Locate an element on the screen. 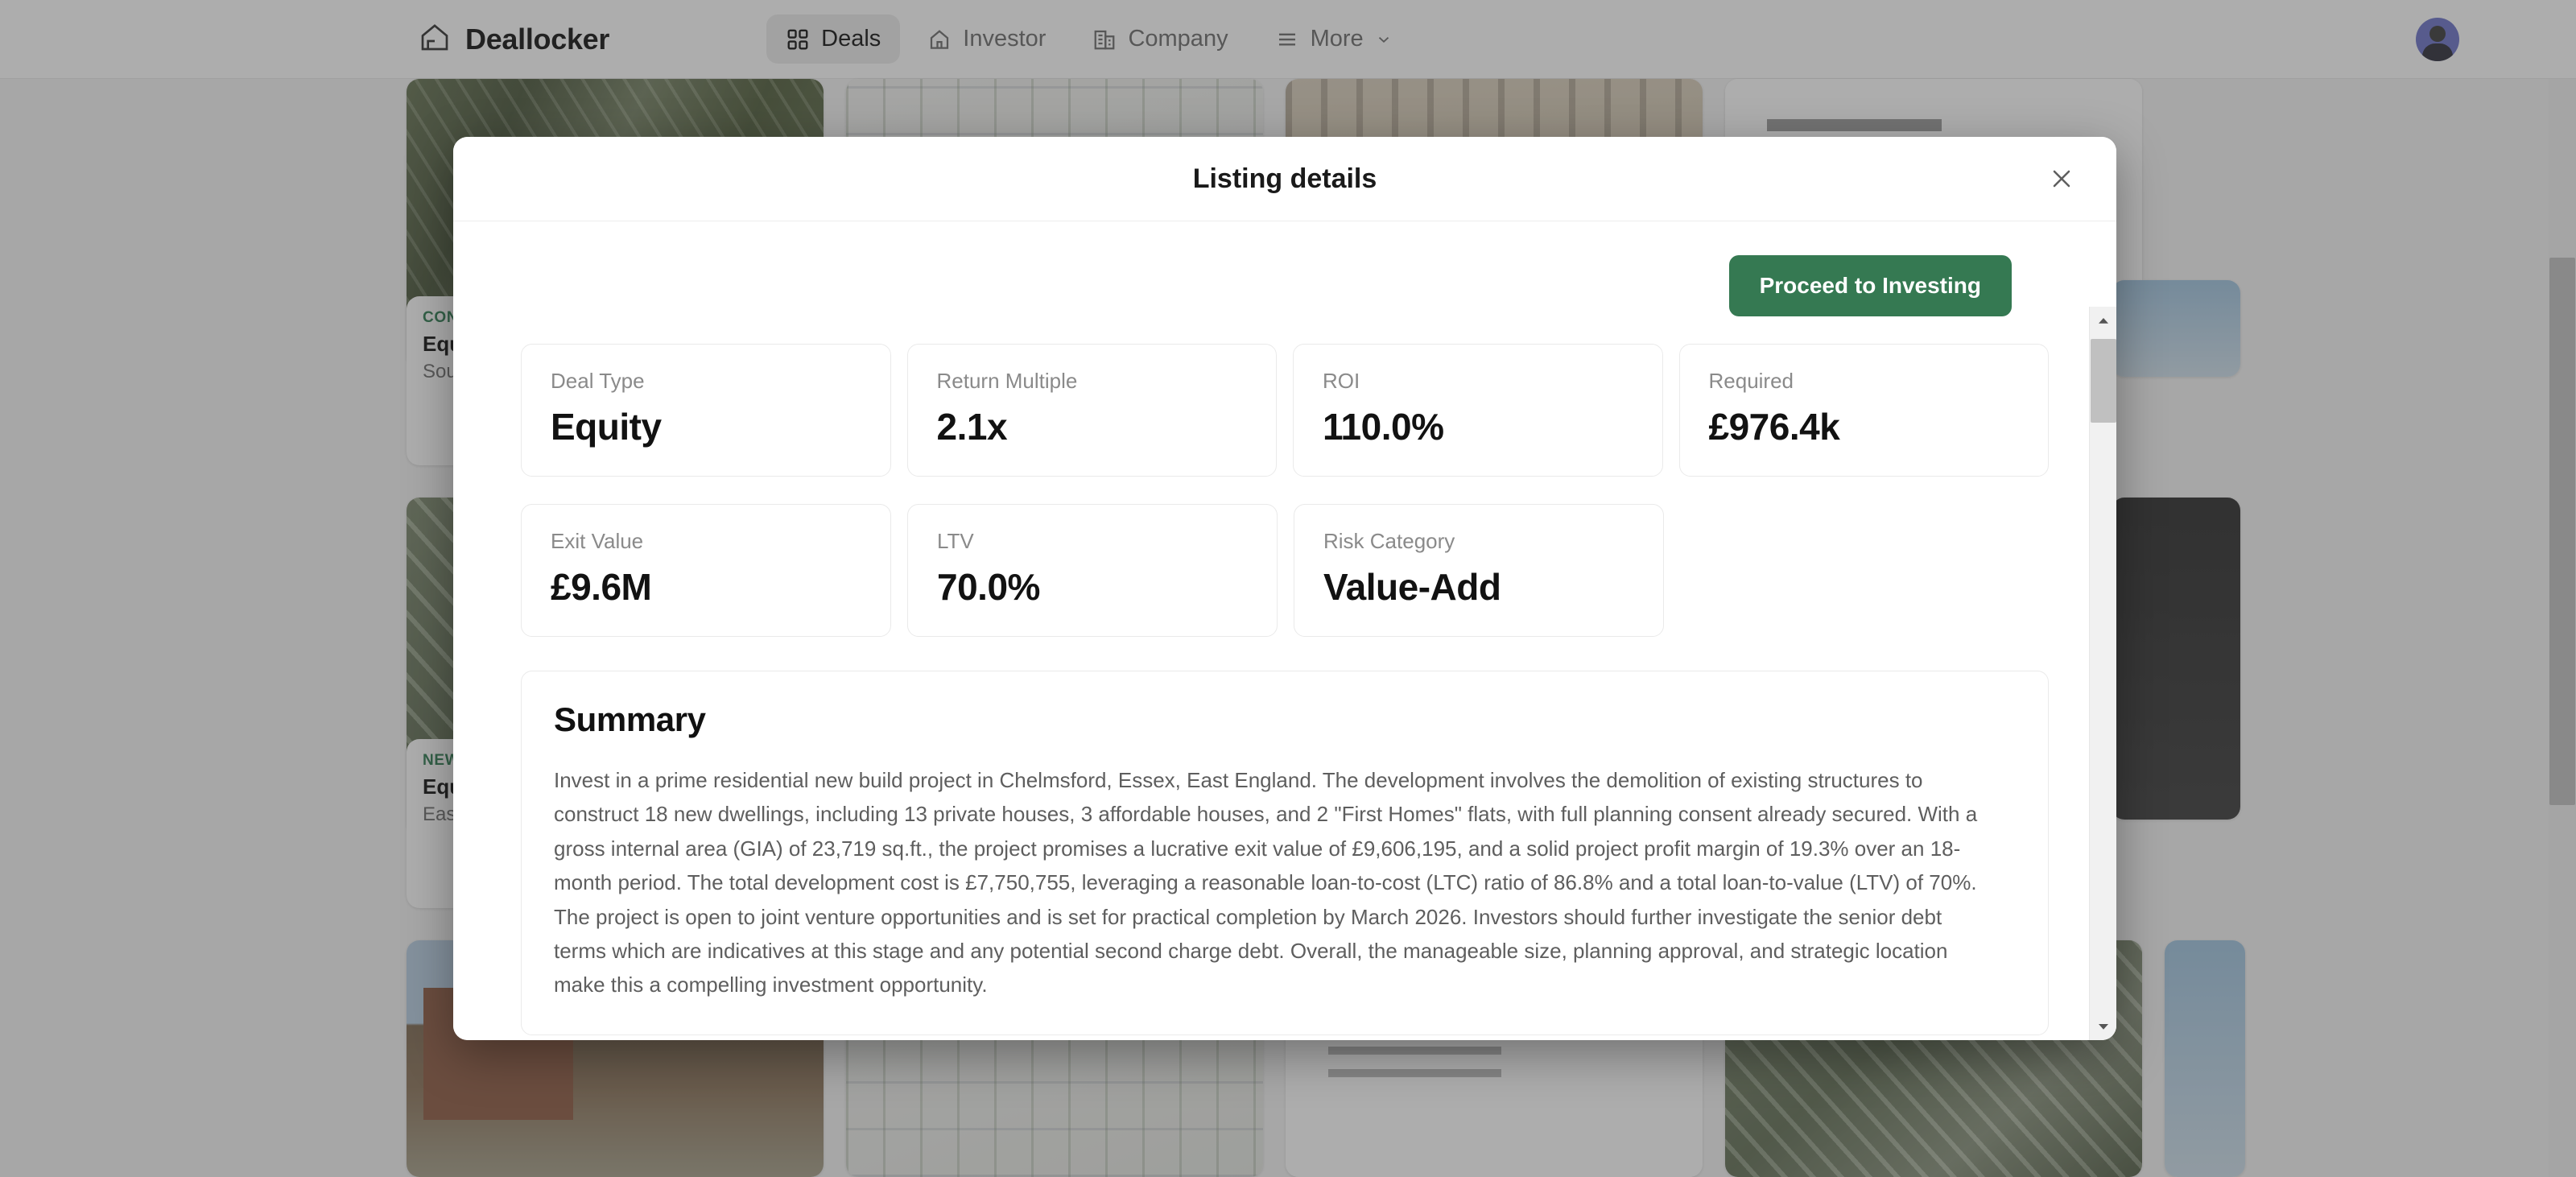 The image size is (2576, 1177). metric-value: Value-Add is located at coordinates (1412, 587).